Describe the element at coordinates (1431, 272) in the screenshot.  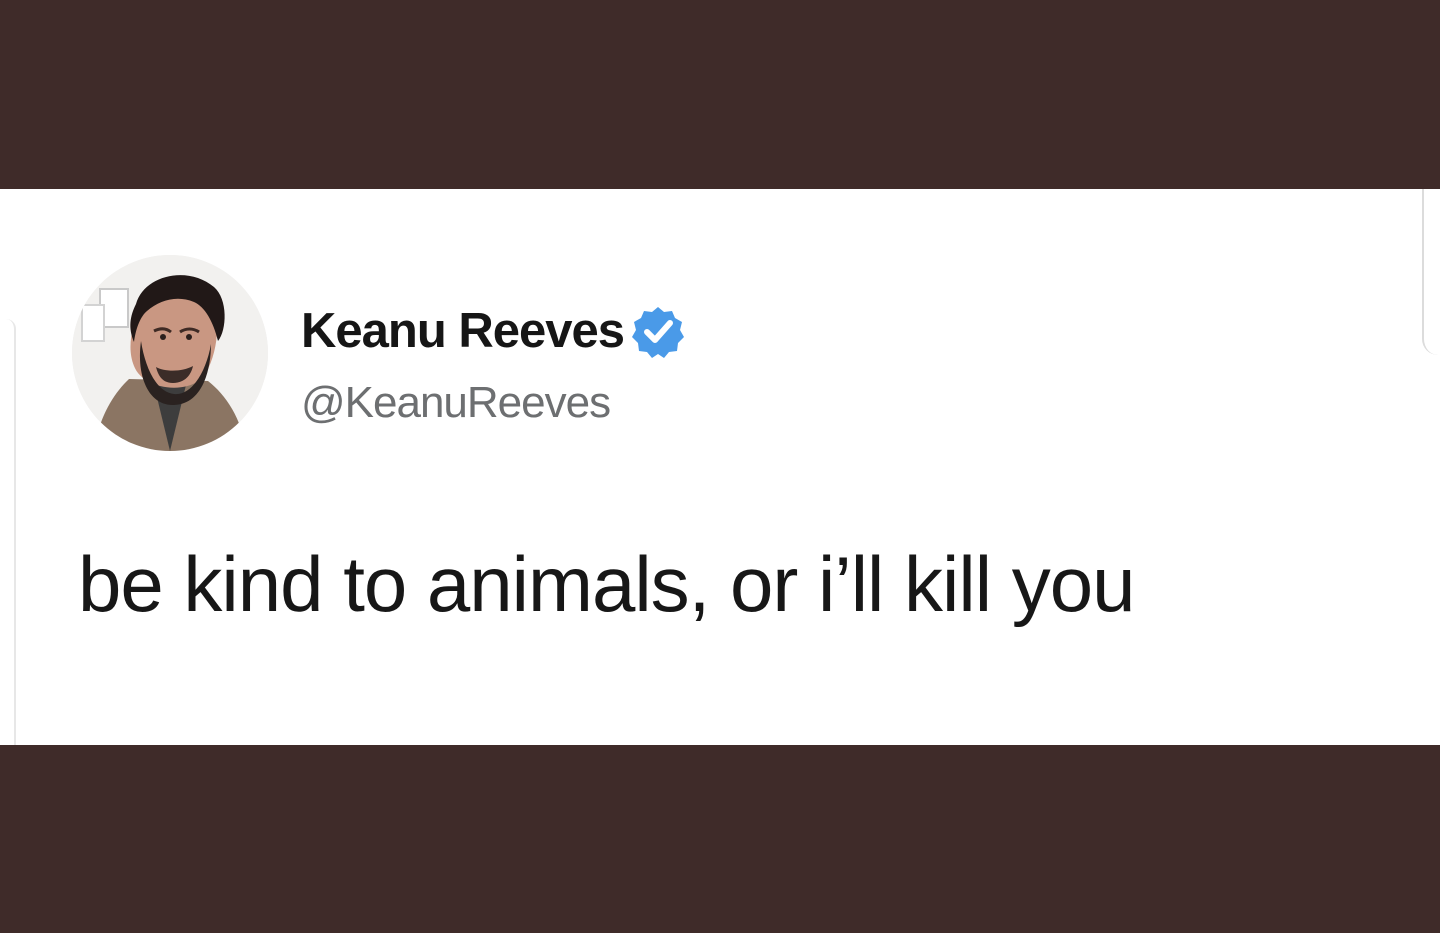
I see `right-card-edge` at that location.